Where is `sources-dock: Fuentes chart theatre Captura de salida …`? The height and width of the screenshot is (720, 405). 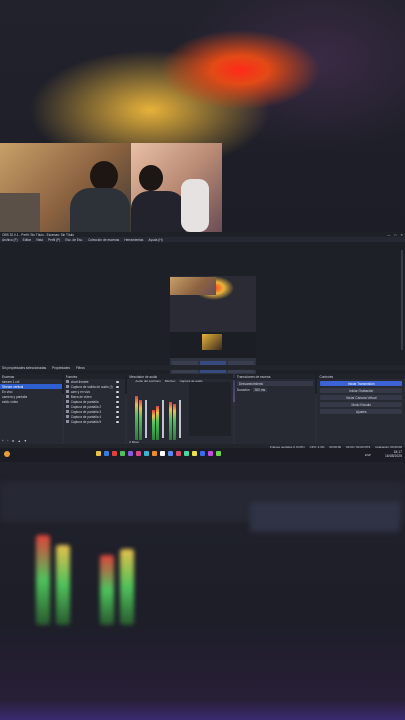 sources-dock: Fuentes chart theatre Captura de salida … is located at coordinates (94, 409).